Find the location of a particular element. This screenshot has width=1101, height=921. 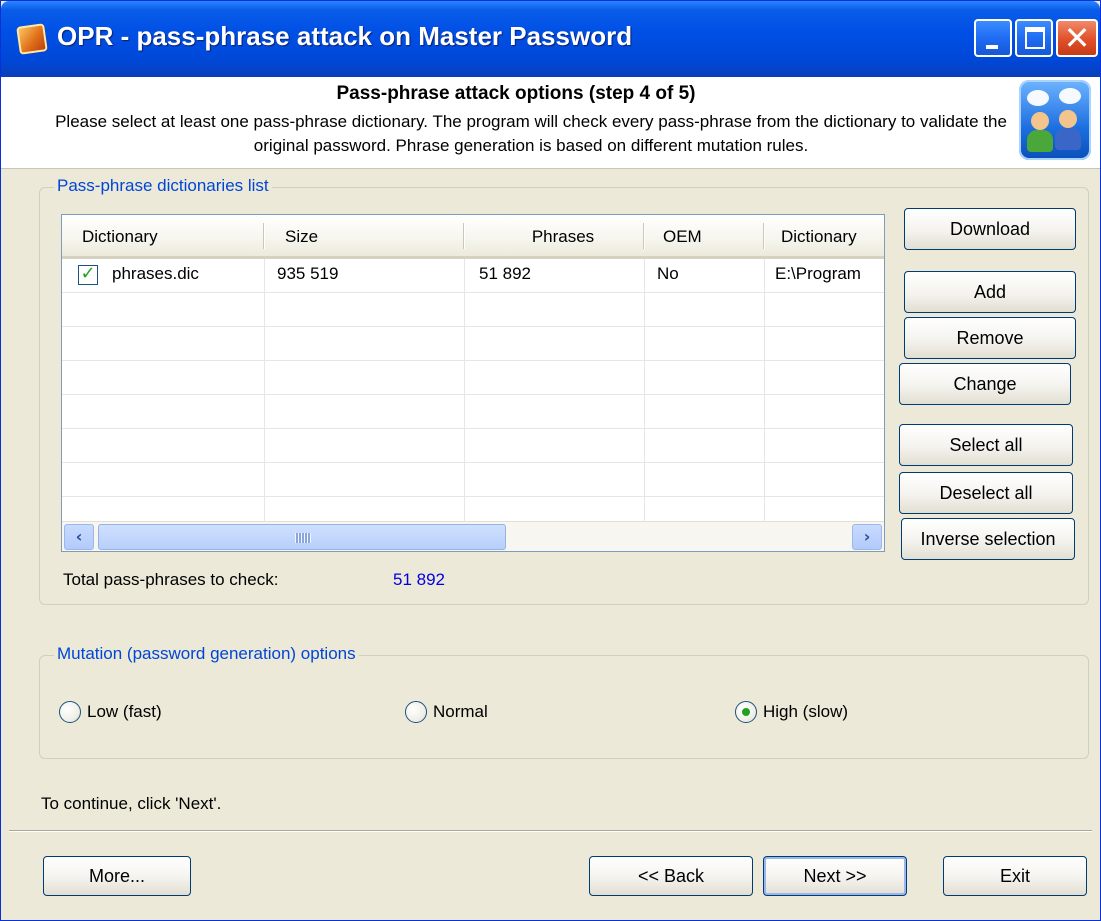

close-icon: ✕ is located at coordinates (1077, 38).